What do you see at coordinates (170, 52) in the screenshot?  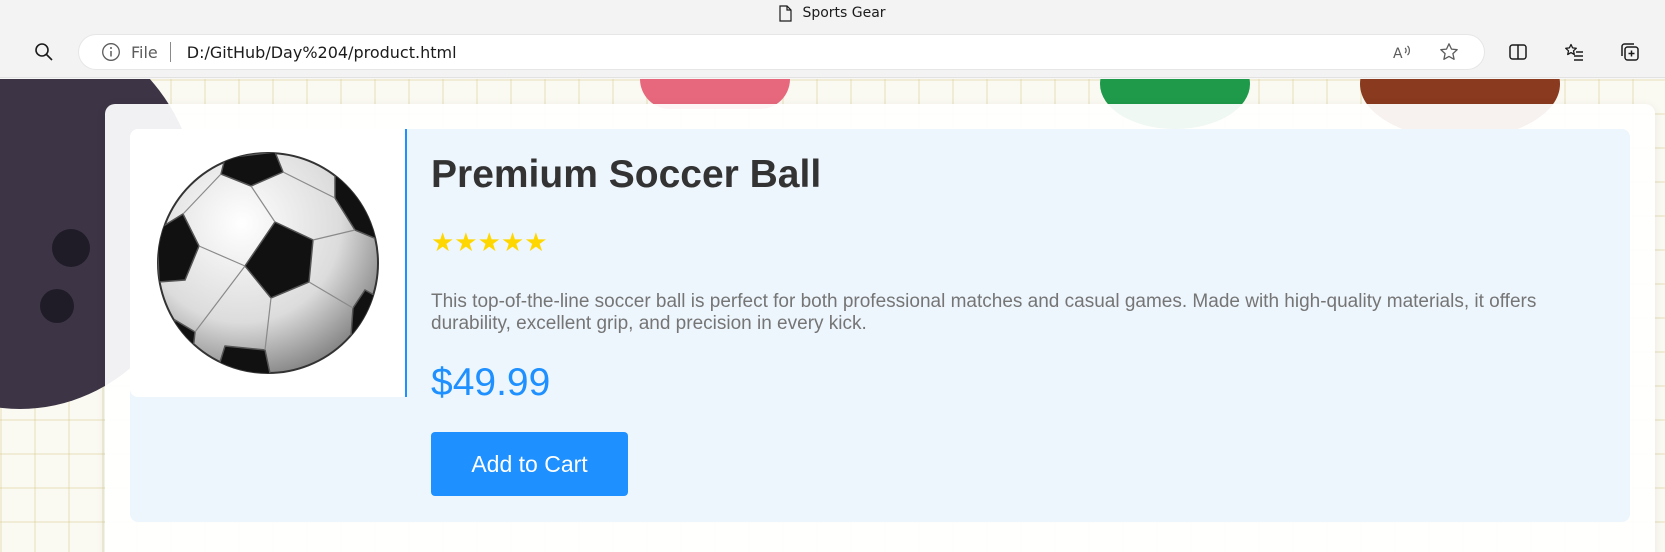 I see `address-divider` at bounding box center [170, 52].